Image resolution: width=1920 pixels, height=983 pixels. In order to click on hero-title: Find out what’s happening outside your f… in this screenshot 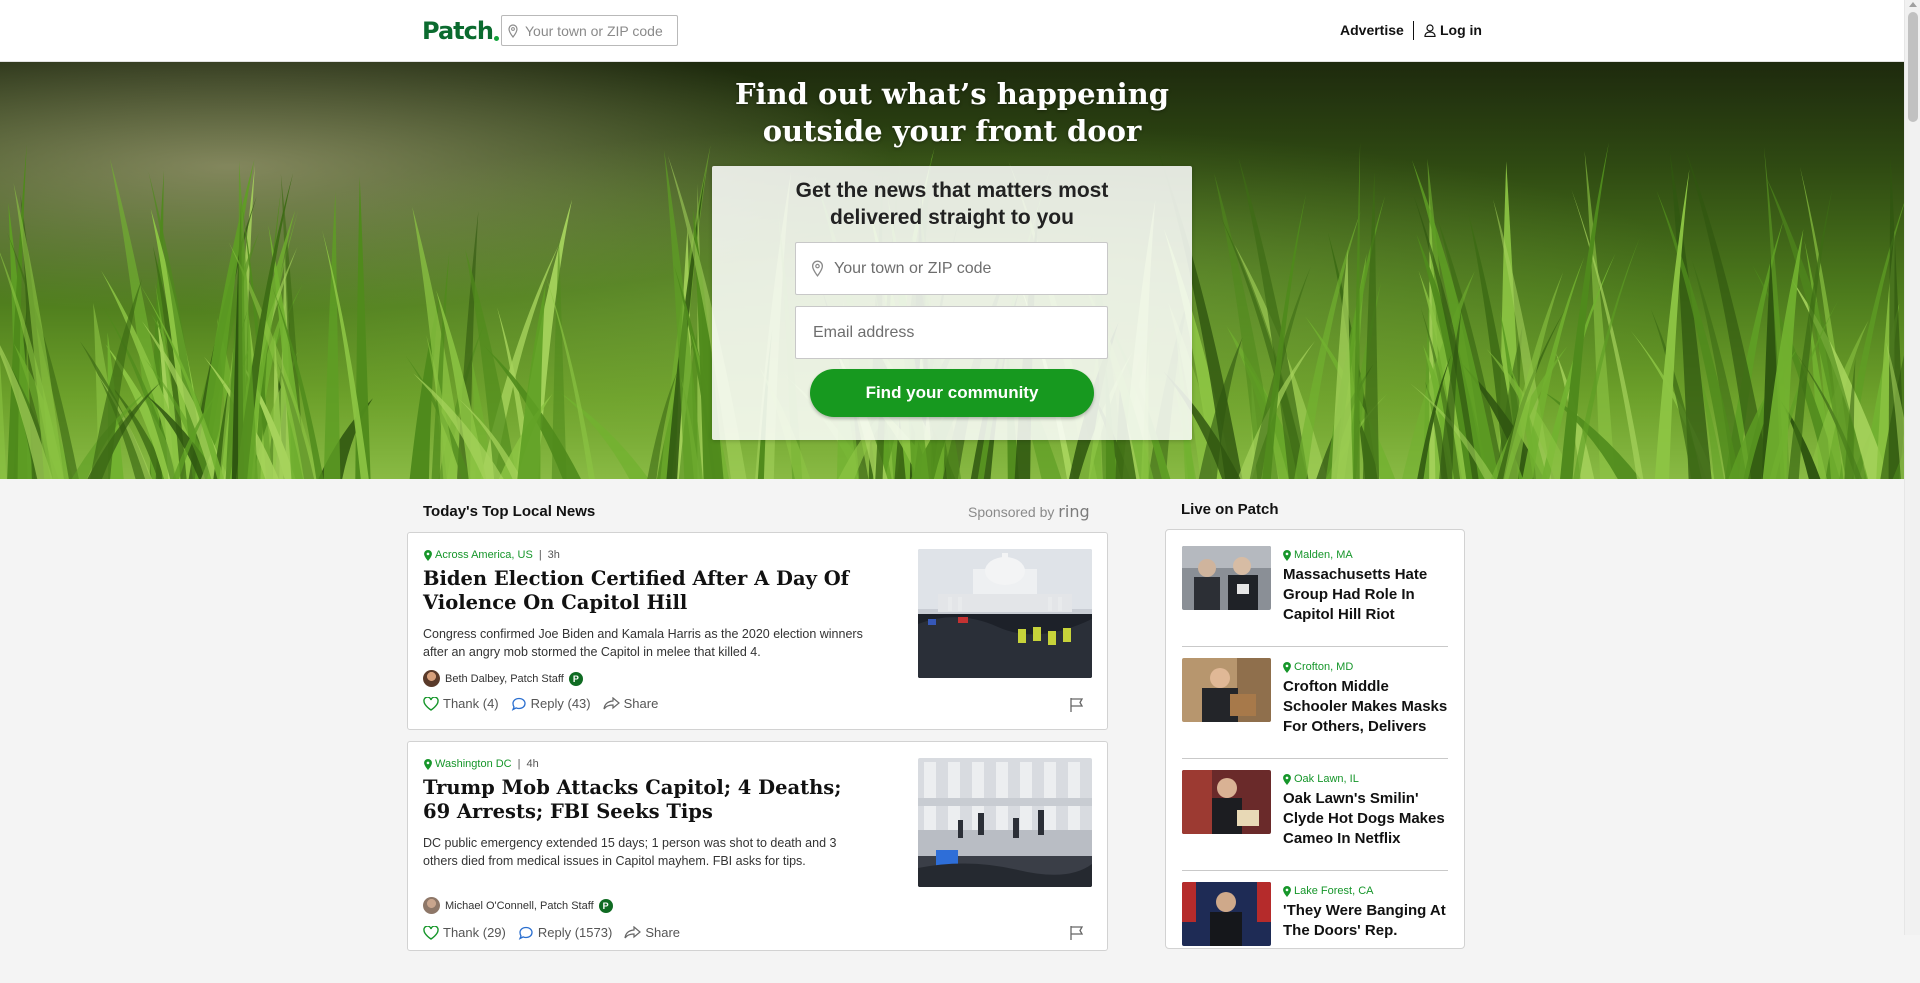, I will do `click(952, 113)`.